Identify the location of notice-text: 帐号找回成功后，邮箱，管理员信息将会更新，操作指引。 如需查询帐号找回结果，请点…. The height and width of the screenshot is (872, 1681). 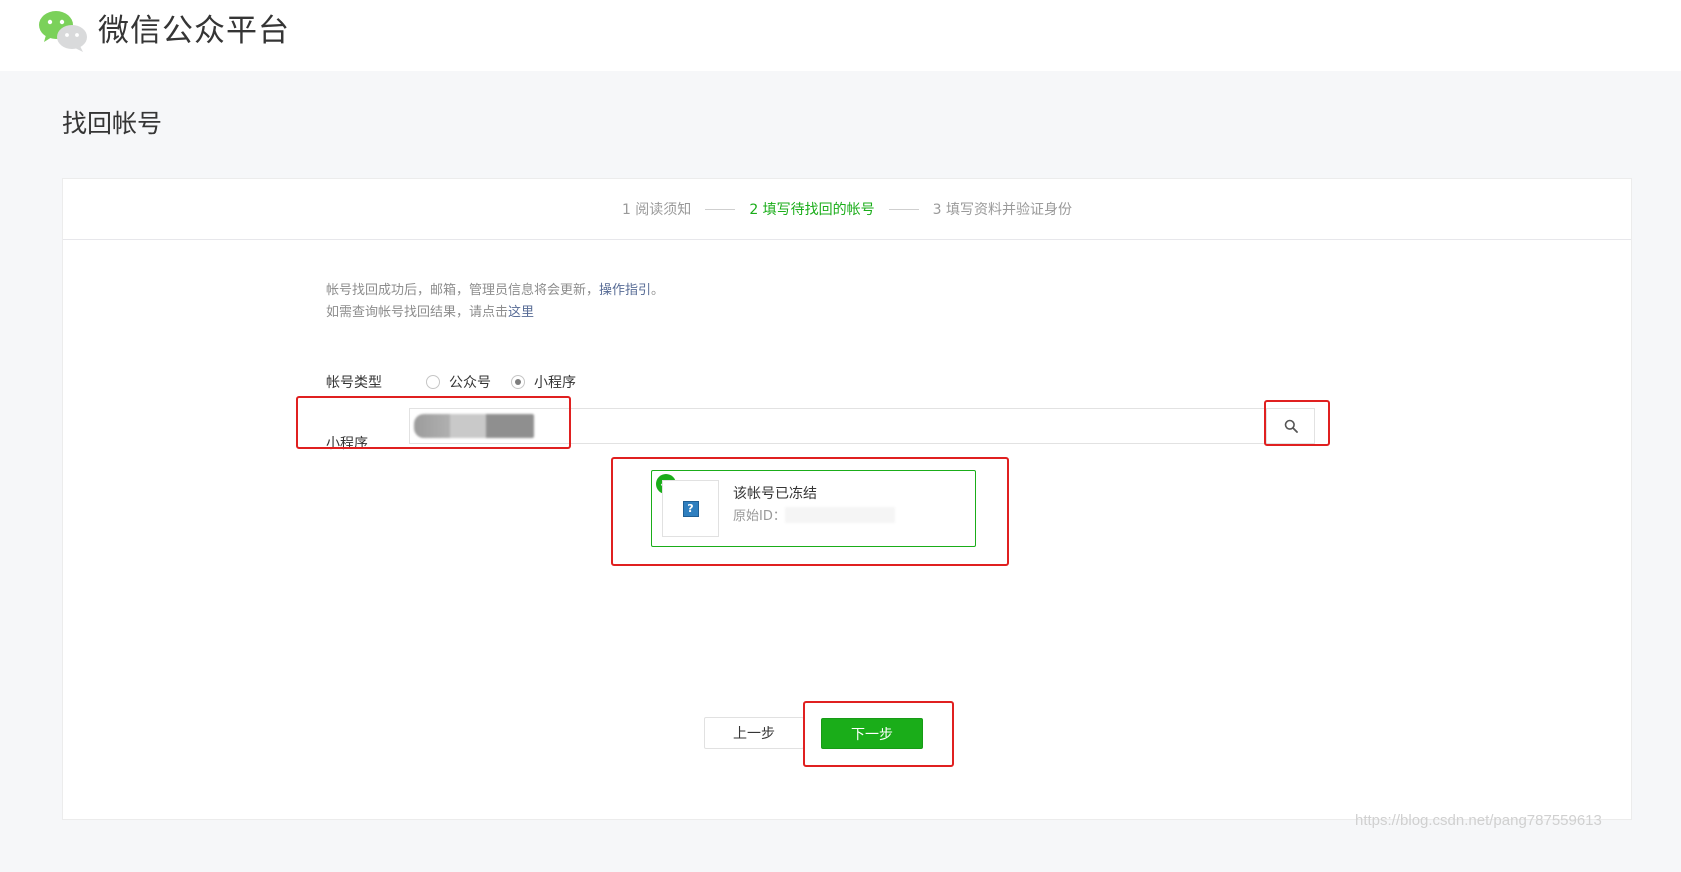
(495, 302).